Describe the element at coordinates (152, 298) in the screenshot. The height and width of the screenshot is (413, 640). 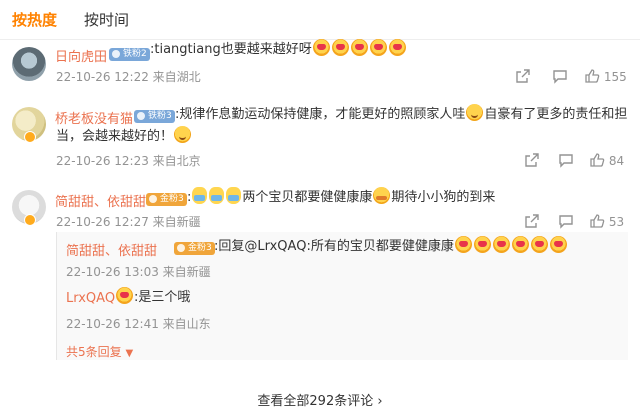
I see `reply-text: :是三个哦` at that location.